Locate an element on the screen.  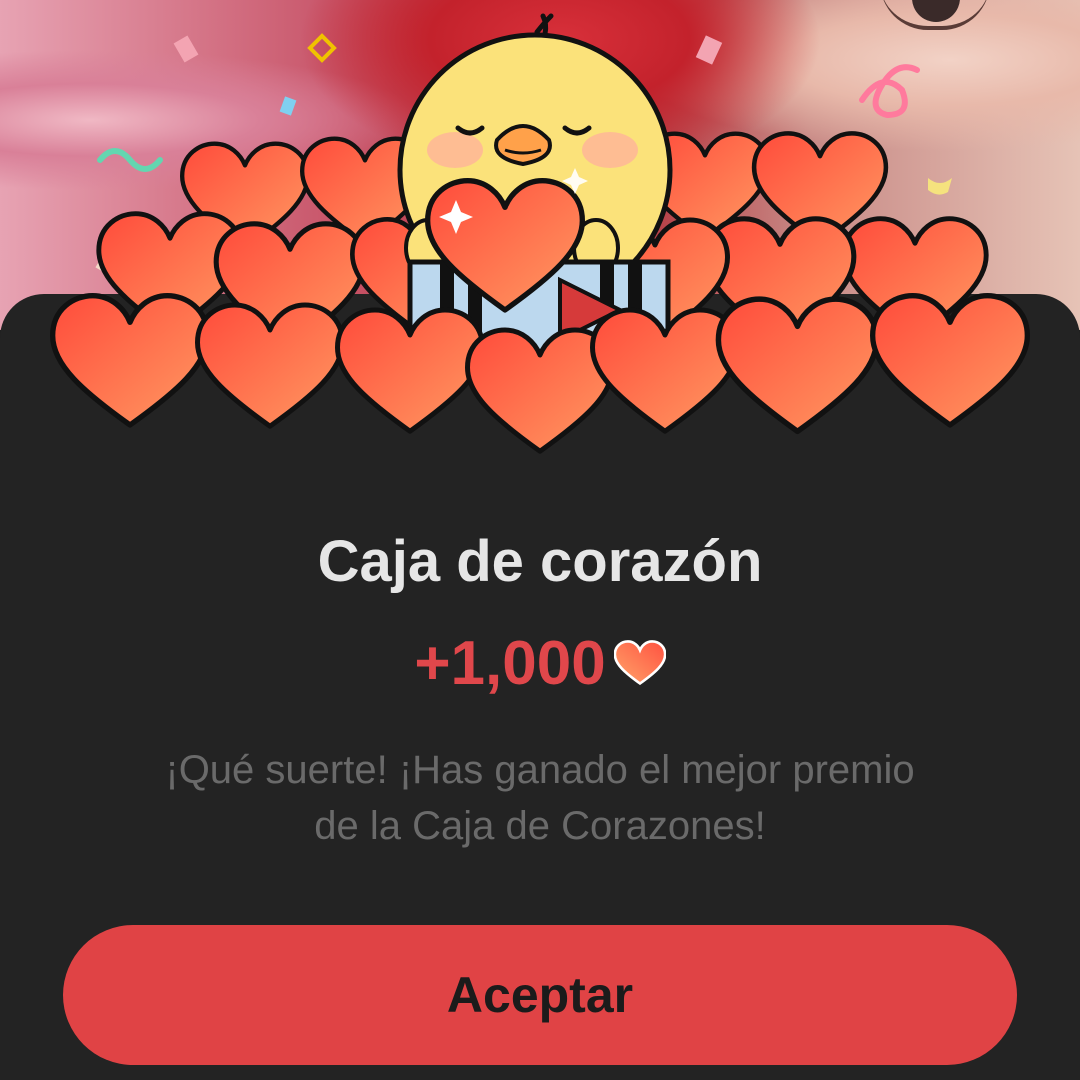
heart-icon is located at coordinates (639, 662).